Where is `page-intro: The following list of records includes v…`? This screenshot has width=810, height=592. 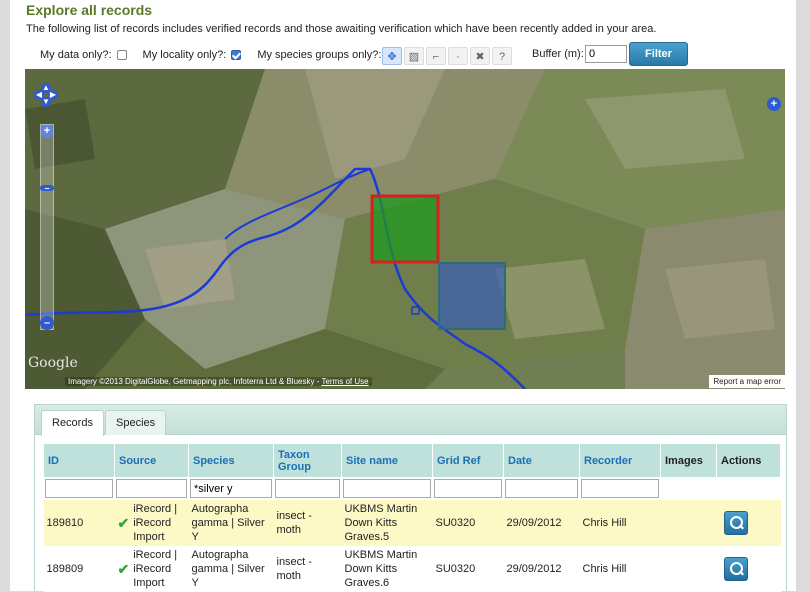 page-intro: The following list of records includes v… is located at coordinates (341, 29).